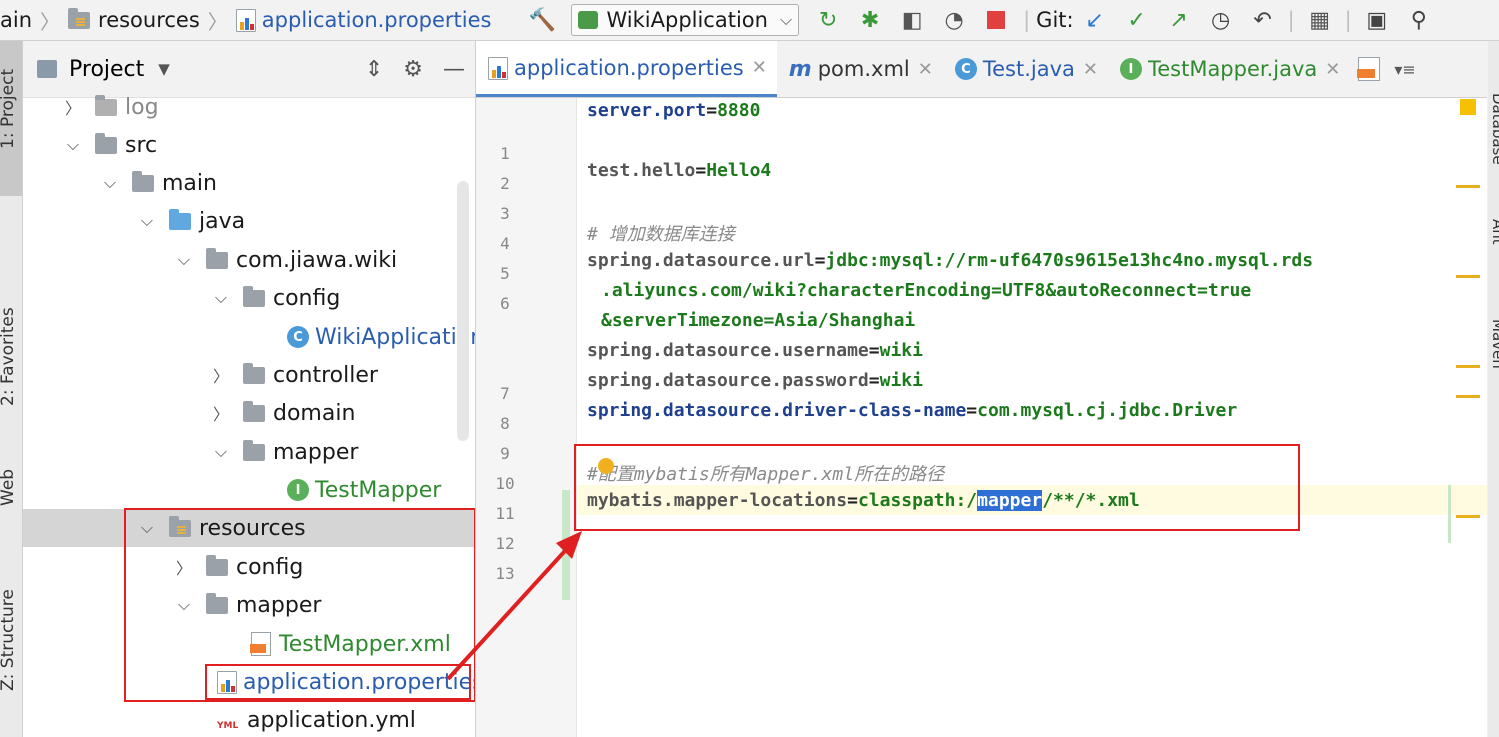 Image resolution: width=1499 pixels, height=737 pixels. Describe the element at coordinates (1369, 69) in the screenshot. I see `tab-xml-partial` at that location.